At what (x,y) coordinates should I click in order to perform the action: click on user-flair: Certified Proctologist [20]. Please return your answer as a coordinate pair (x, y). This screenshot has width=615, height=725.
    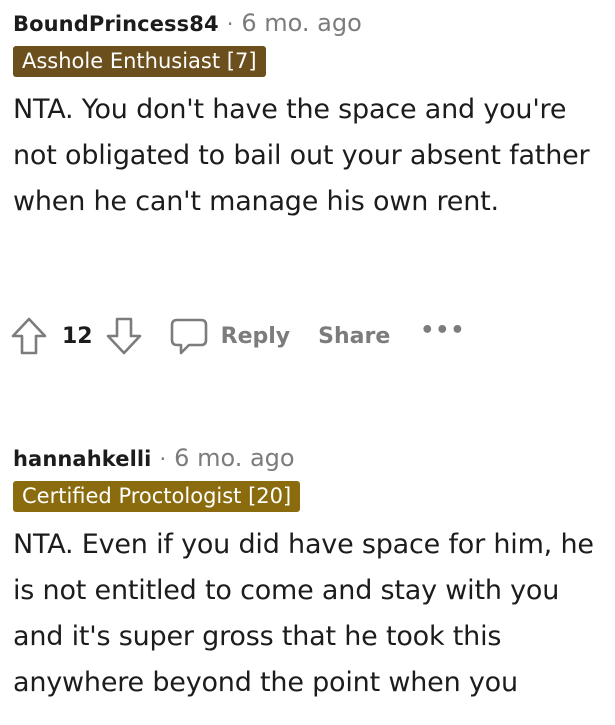
    Looking at the image, I should click on (157, 496).